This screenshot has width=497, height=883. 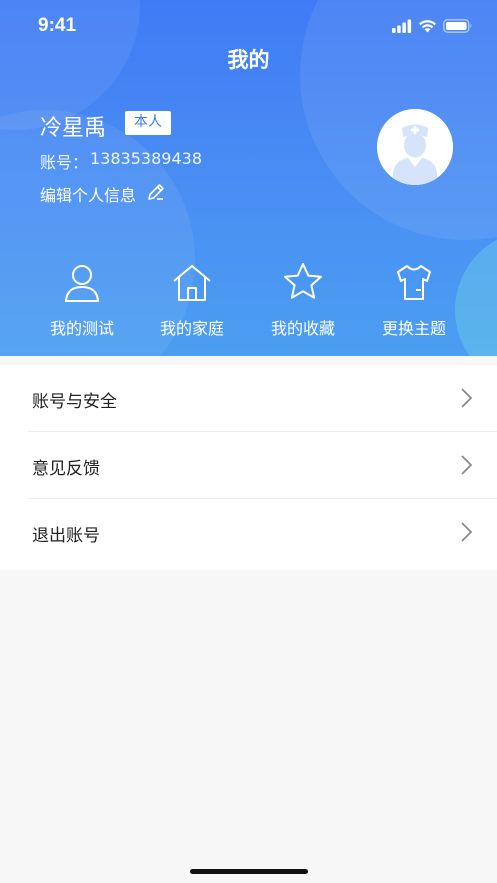 I want to click on edit-profile-link: 编辑个人信息, so click(x=103, y=194).